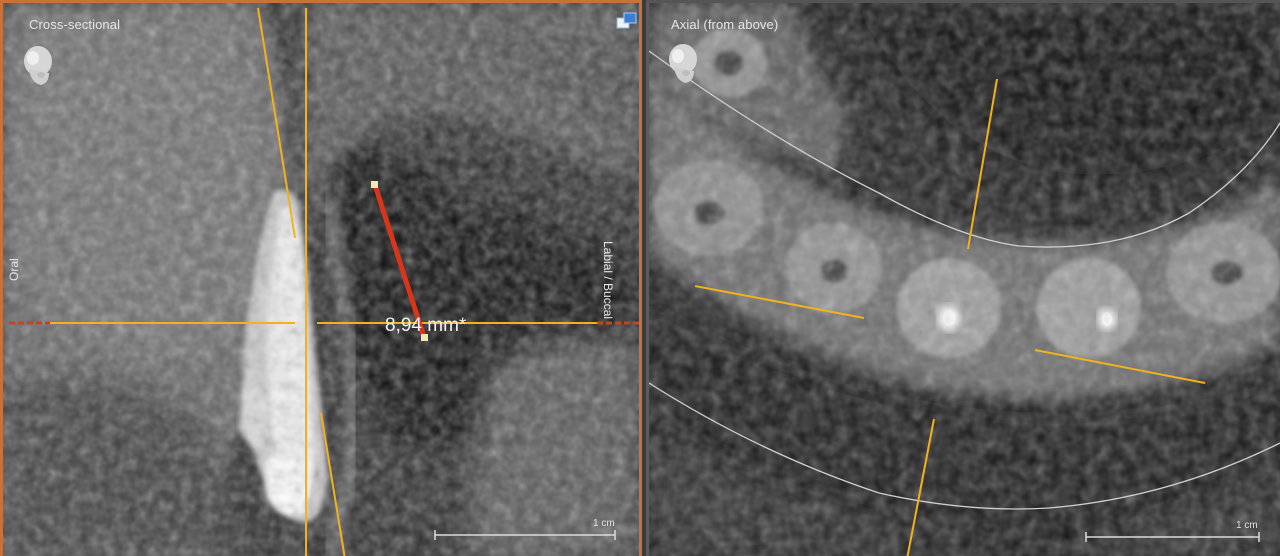 Image resolution: width=1280 pixels, height=556 pixels. I want to click on orientation-label-oral: Oral, so click(14, 269).